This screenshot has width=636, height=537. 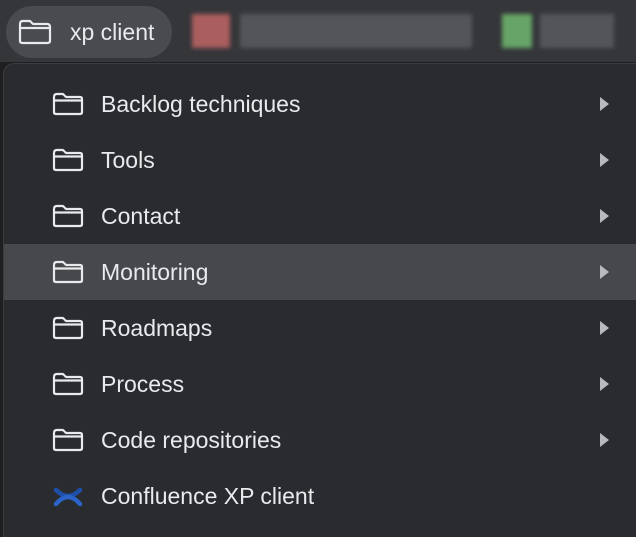 What do you see at coordinates (320, 440) in the screenshot?
I see `menu-item-code-repositories: Code repositories` at bounding box center [320, 440].